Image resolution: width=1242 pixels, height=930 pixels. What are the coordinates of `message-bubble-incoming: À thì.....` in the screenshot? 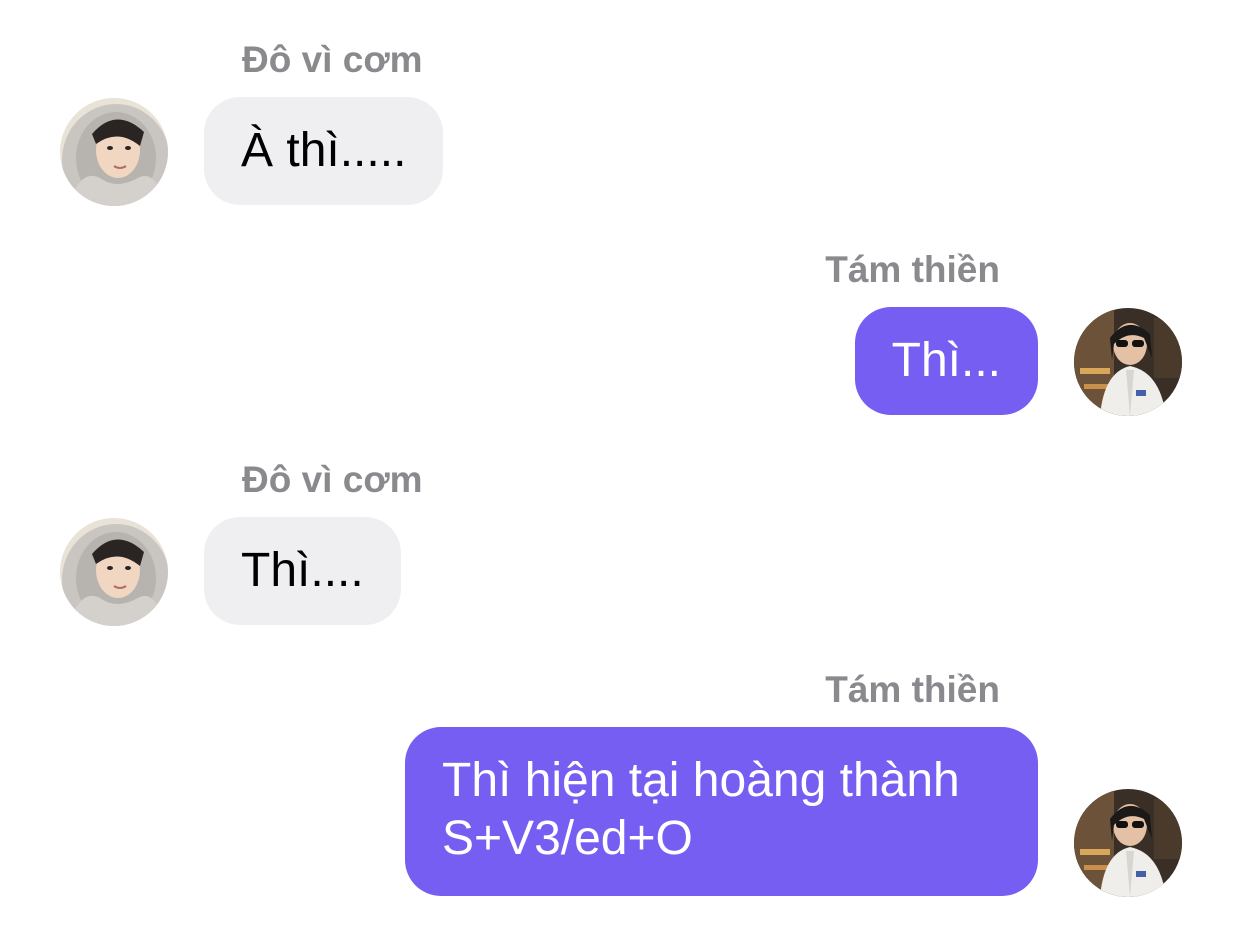 It's located at (324, 151).